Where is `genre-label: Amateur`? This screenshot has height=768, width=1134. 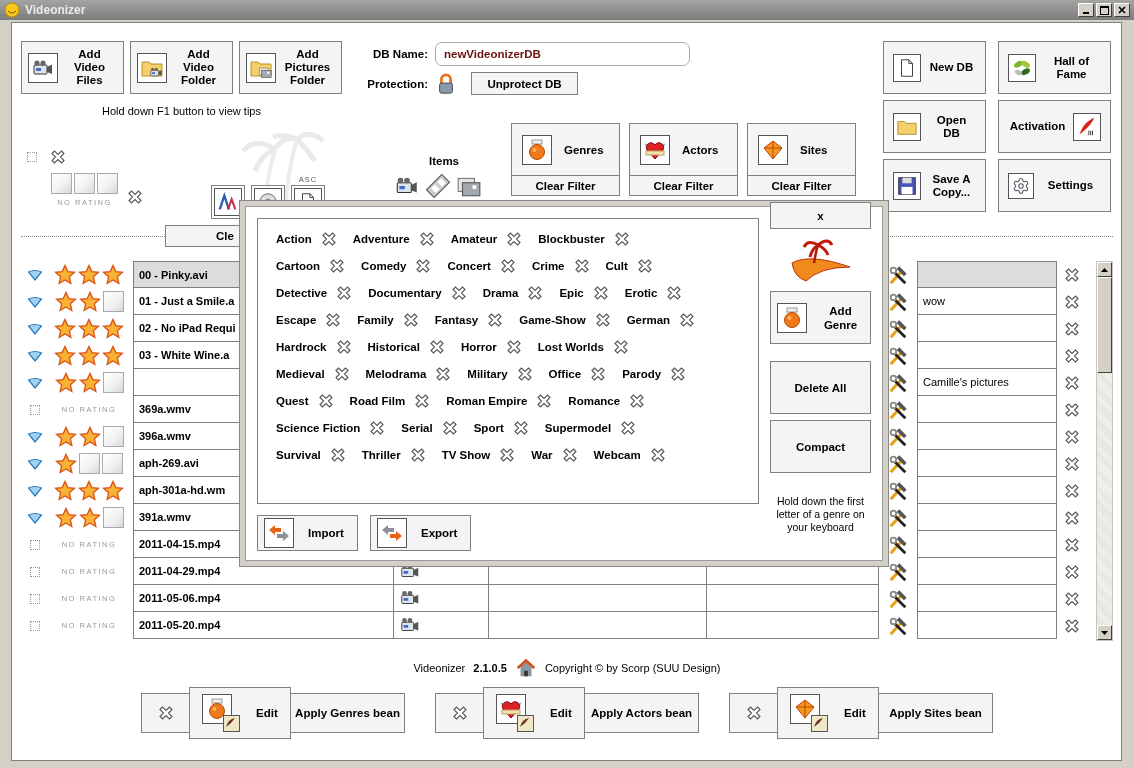 genre-label: Amateur is located at coordinates (474, 238).